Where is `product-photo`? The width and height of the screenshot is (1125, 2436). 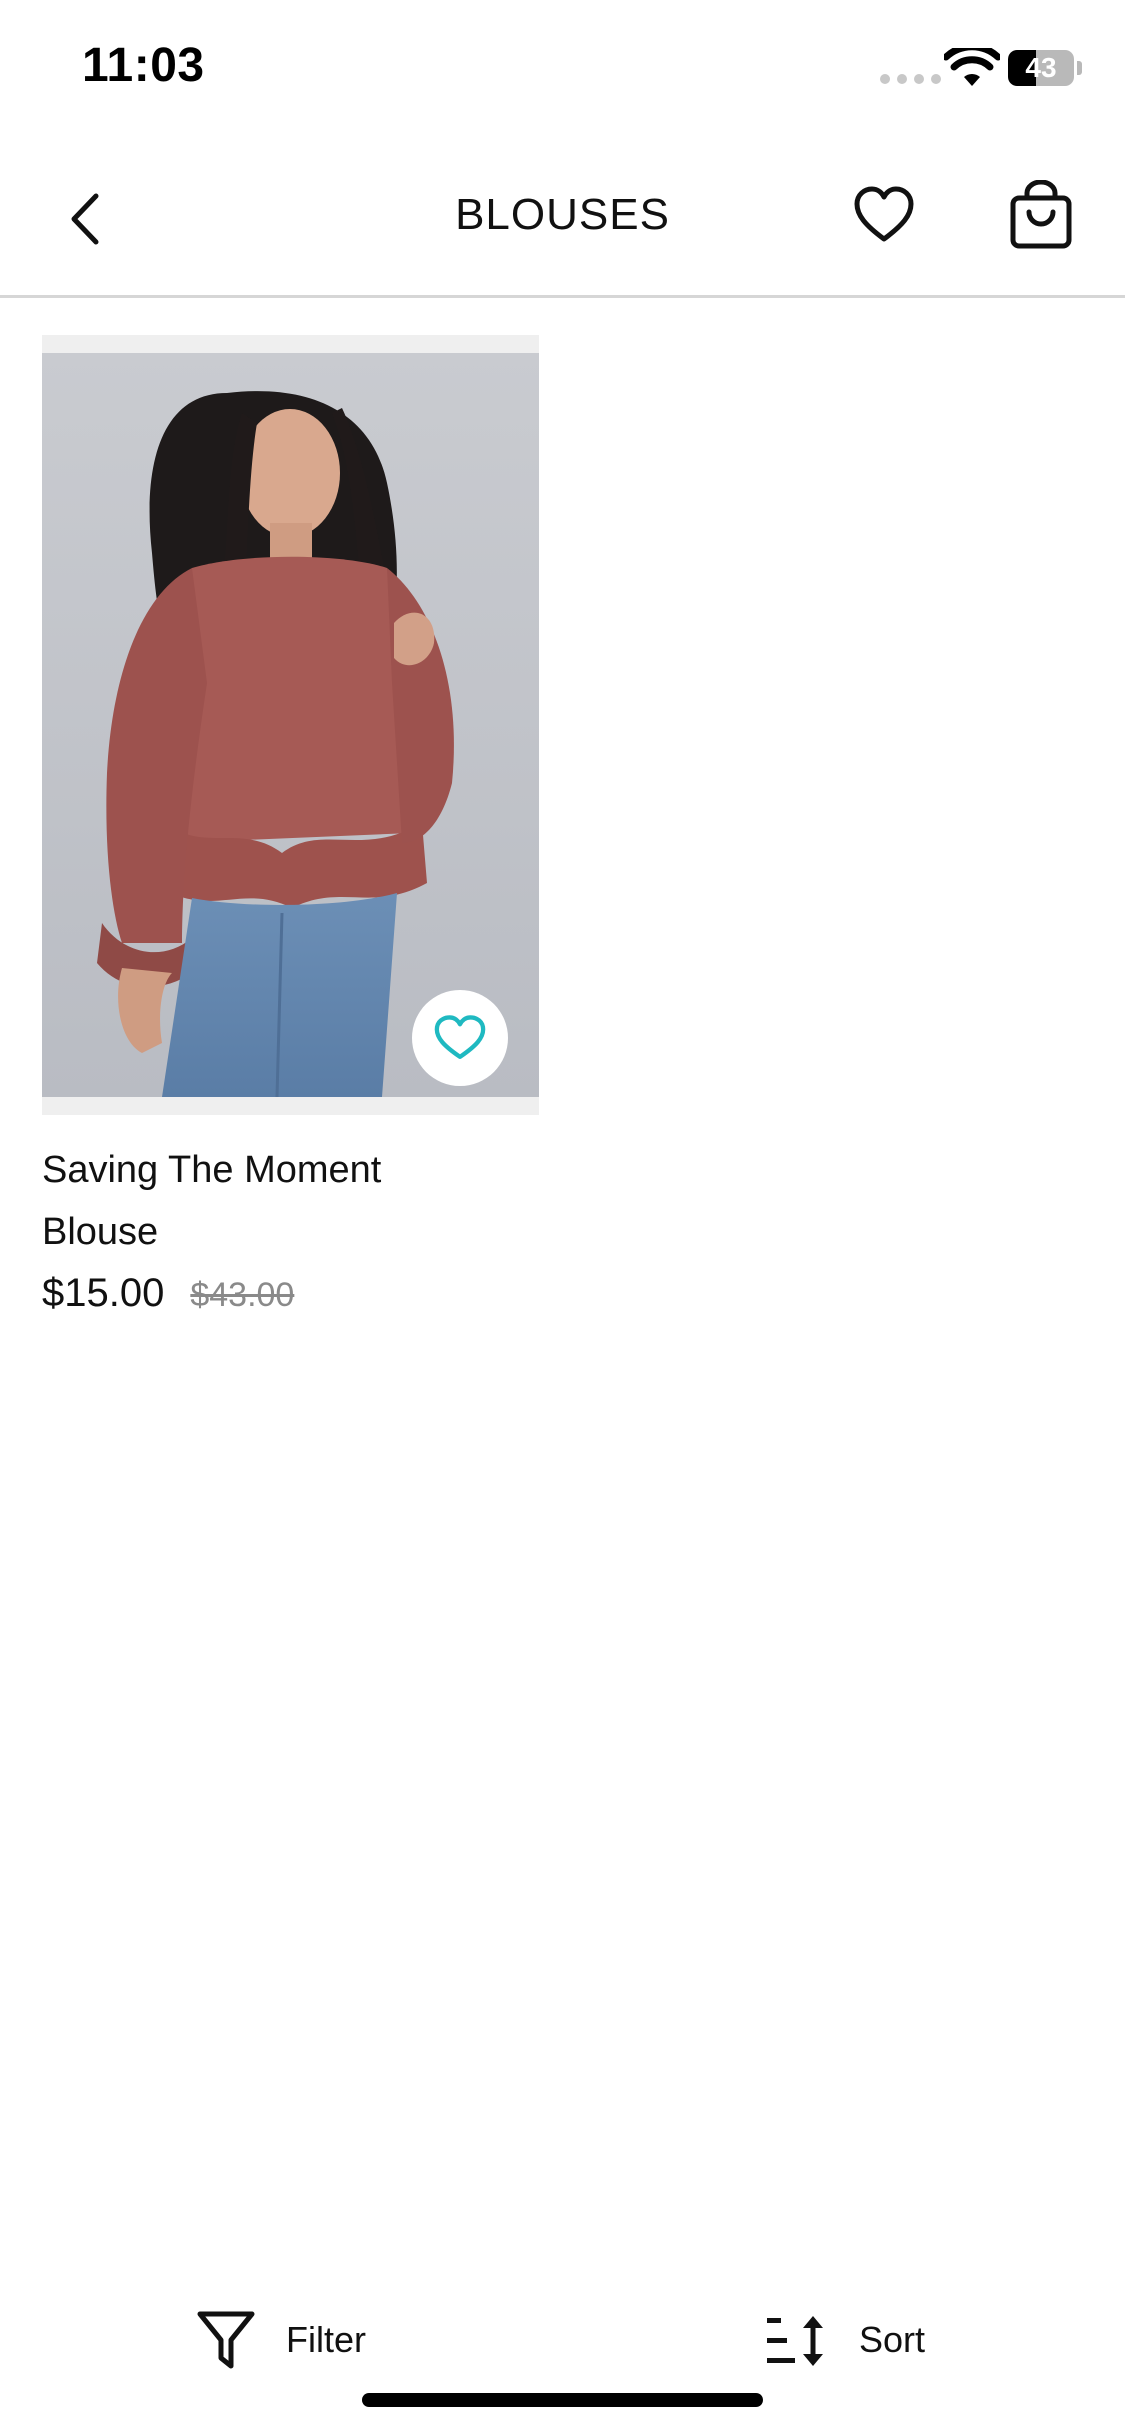
product-photo is located at coordinates (290, 725).